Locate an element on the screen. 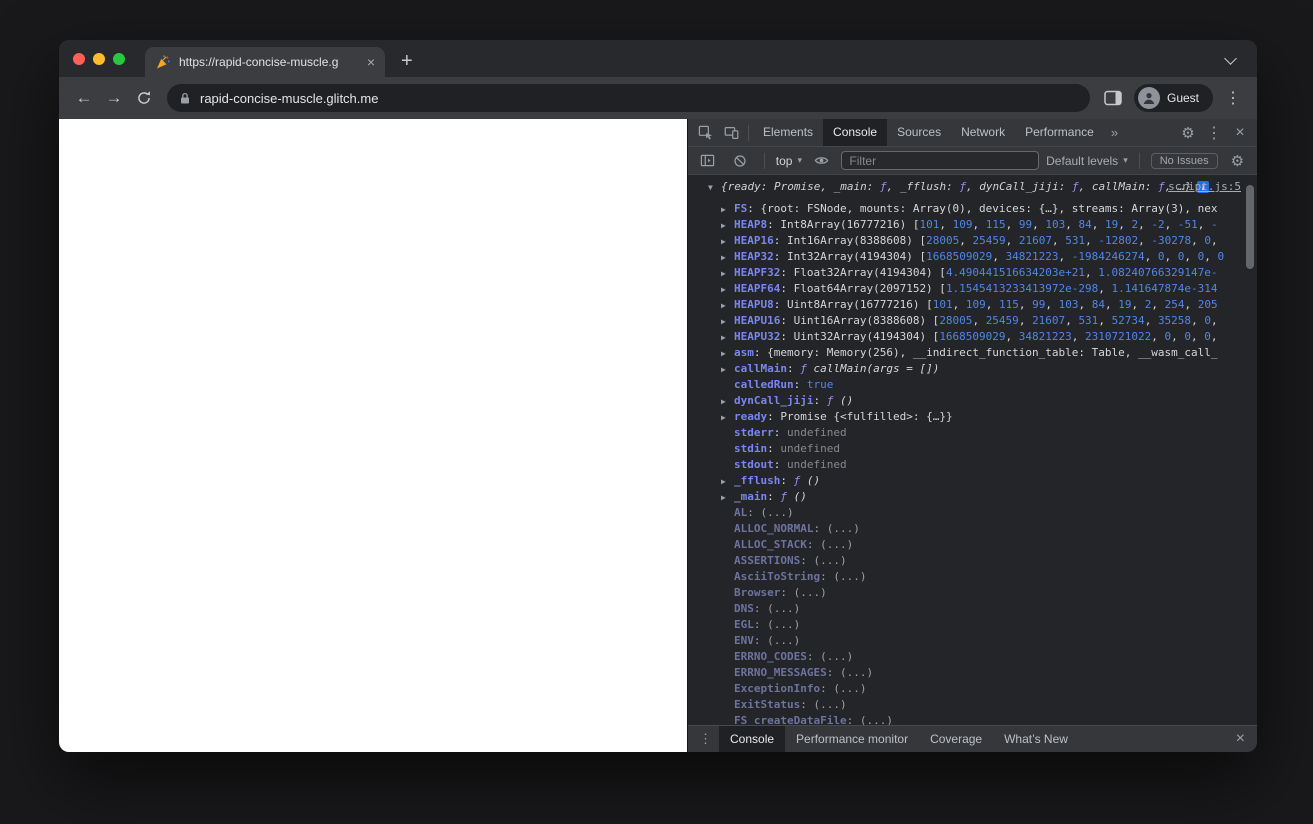  person-icon is located at coordinates (1149, 98).